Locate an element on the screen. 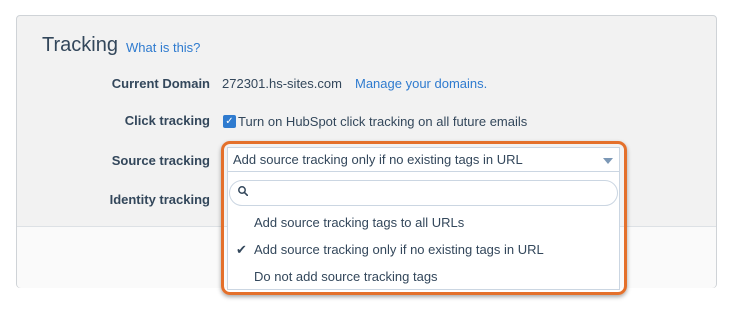  current-domain-label: Current Domain is located at coordinates (160, 83).